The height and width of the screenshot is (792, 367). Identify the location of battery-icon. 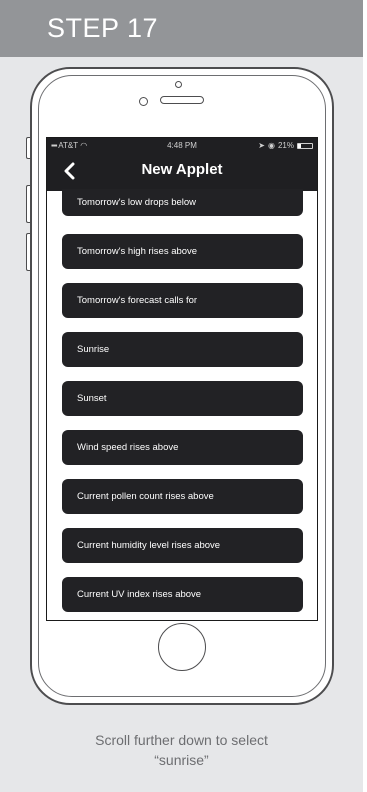
(305, 145).